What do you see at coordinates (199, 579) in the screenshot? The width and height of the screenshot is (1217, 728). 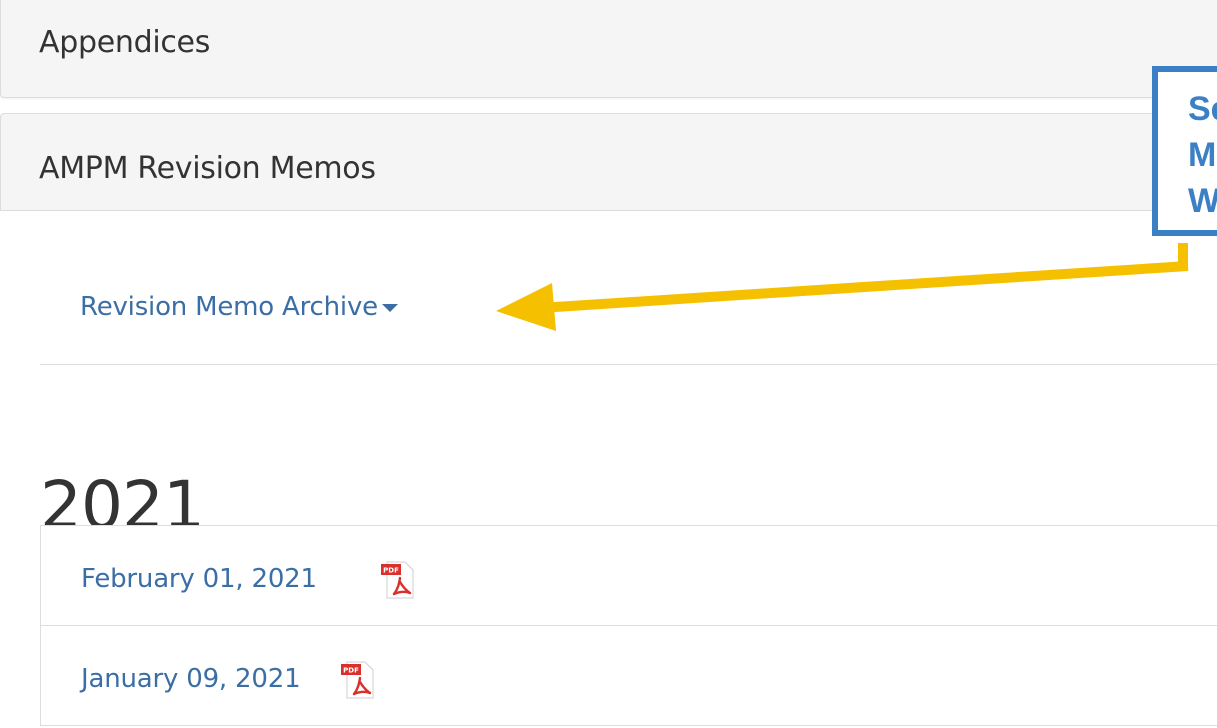 I see `memo-link-feb-01-2021: February 01, 2021` at bounding box center [199, 579].